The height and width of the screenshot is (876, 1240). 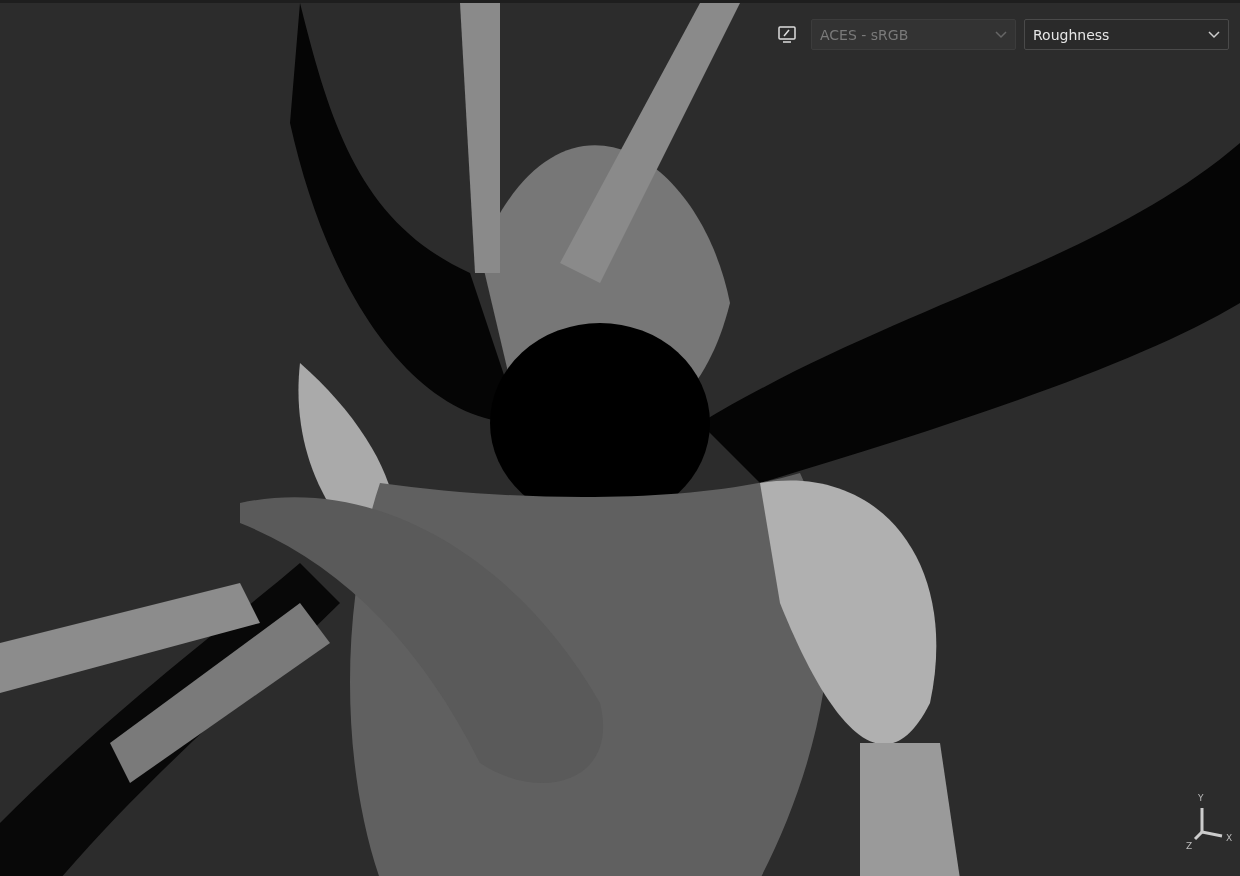 I want to click on axis-label: Z, so click(x=1189, y=846).